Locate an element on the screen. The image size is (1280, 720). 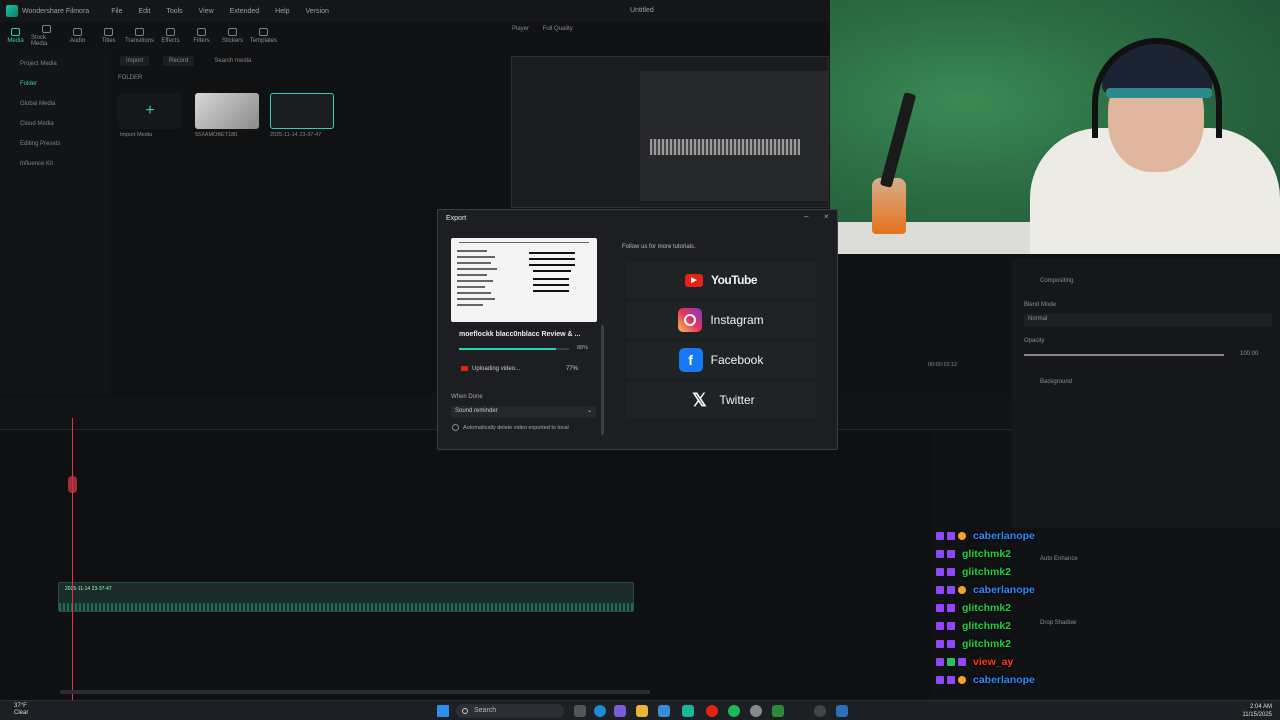
menu-extended: Extended is located at coordinates (245, 11).